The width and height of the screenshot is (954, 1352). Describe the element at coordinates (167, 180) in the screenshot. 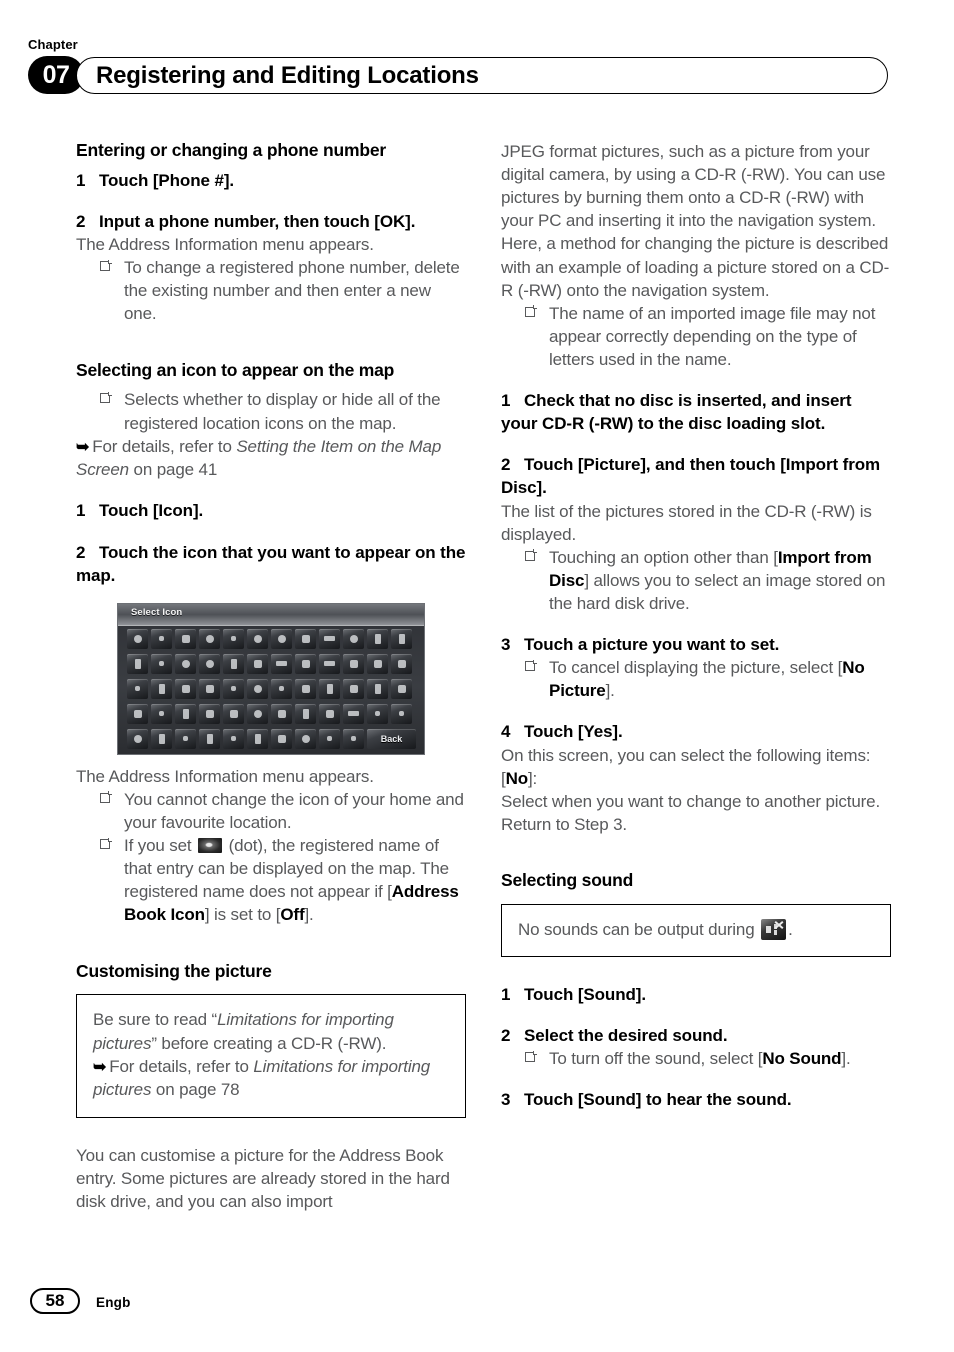

I see `step-text: Touch [Phone #].` at that location.